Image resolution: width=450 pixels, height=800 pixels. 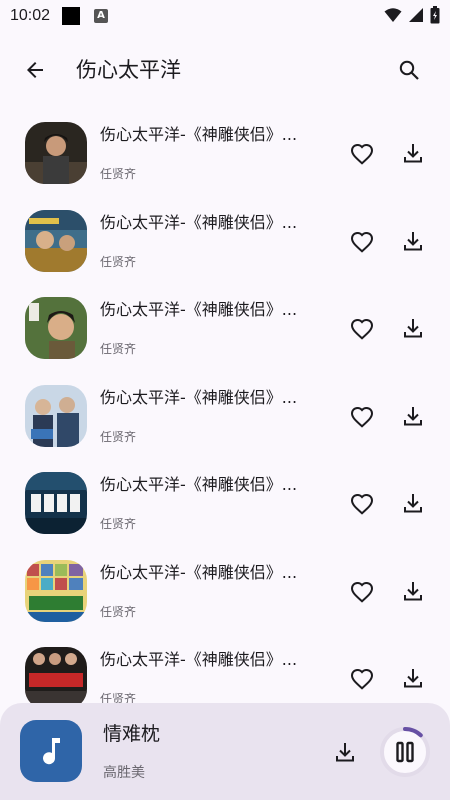 What do you see at coordinates (225, 16) in the screenshot?
I see `status-bar: 10:02 A` at bounding box center [225, 16].